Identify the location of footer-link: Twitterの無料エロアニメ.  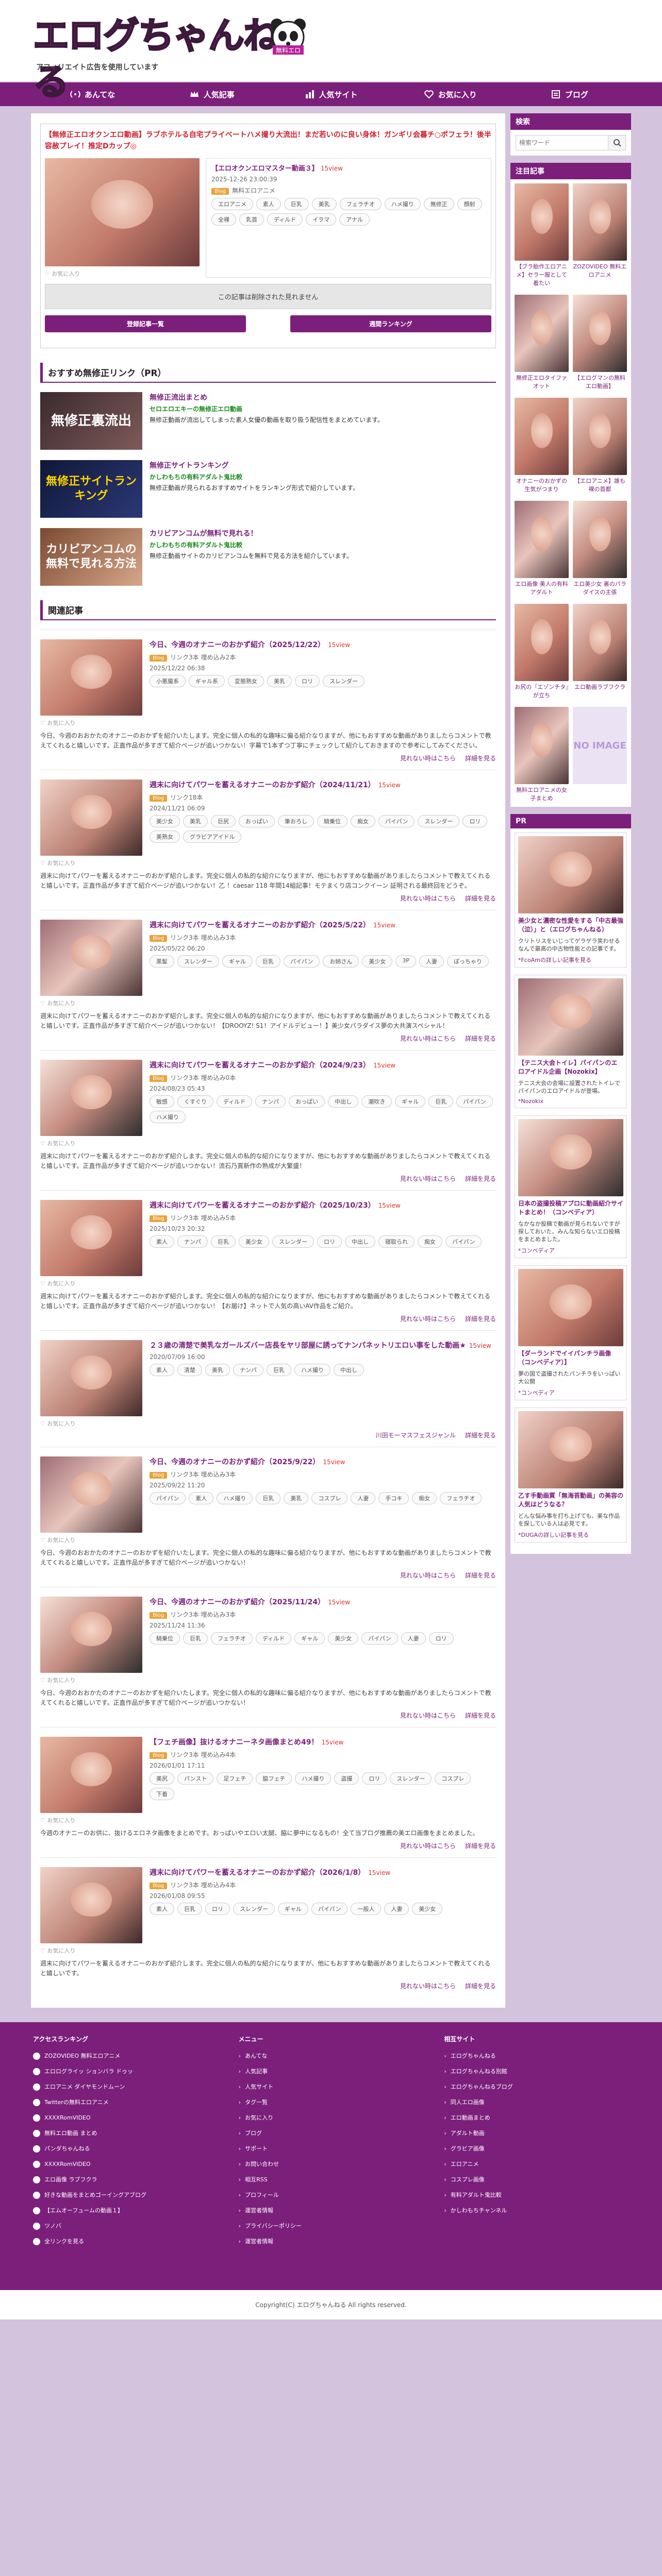
(125, 2102).